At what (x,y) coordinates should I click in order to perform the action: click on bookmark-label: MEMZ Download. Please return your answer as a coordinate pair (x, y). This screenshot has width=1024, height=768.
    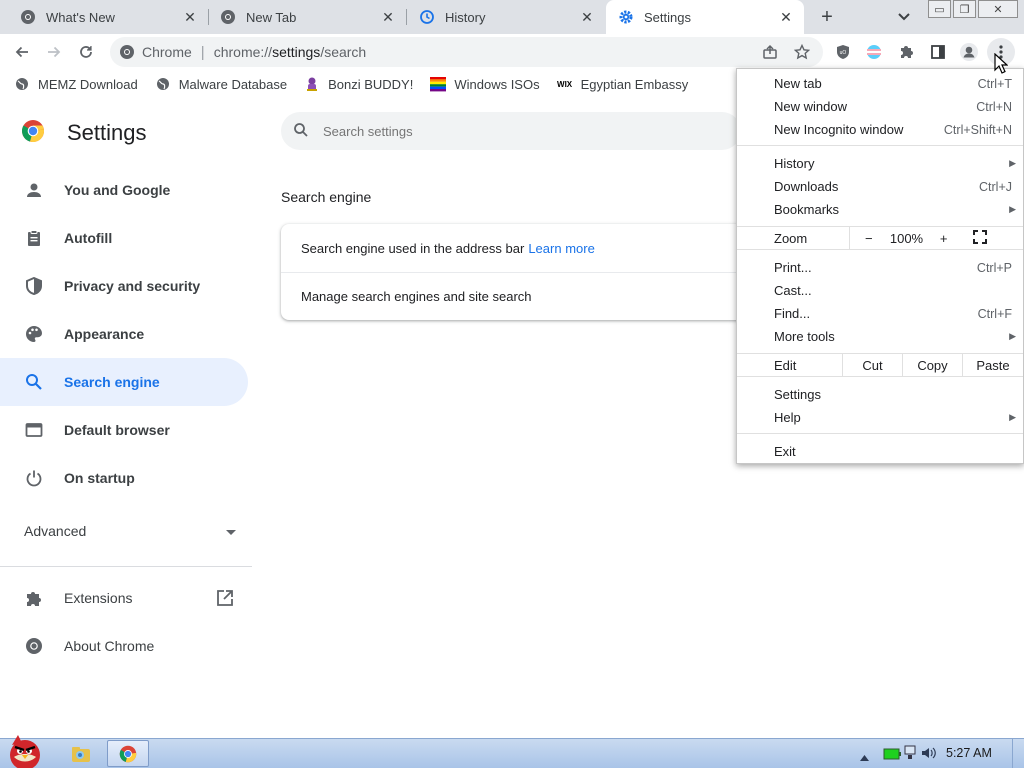
    Looking at the image, I should click on (88, 84).